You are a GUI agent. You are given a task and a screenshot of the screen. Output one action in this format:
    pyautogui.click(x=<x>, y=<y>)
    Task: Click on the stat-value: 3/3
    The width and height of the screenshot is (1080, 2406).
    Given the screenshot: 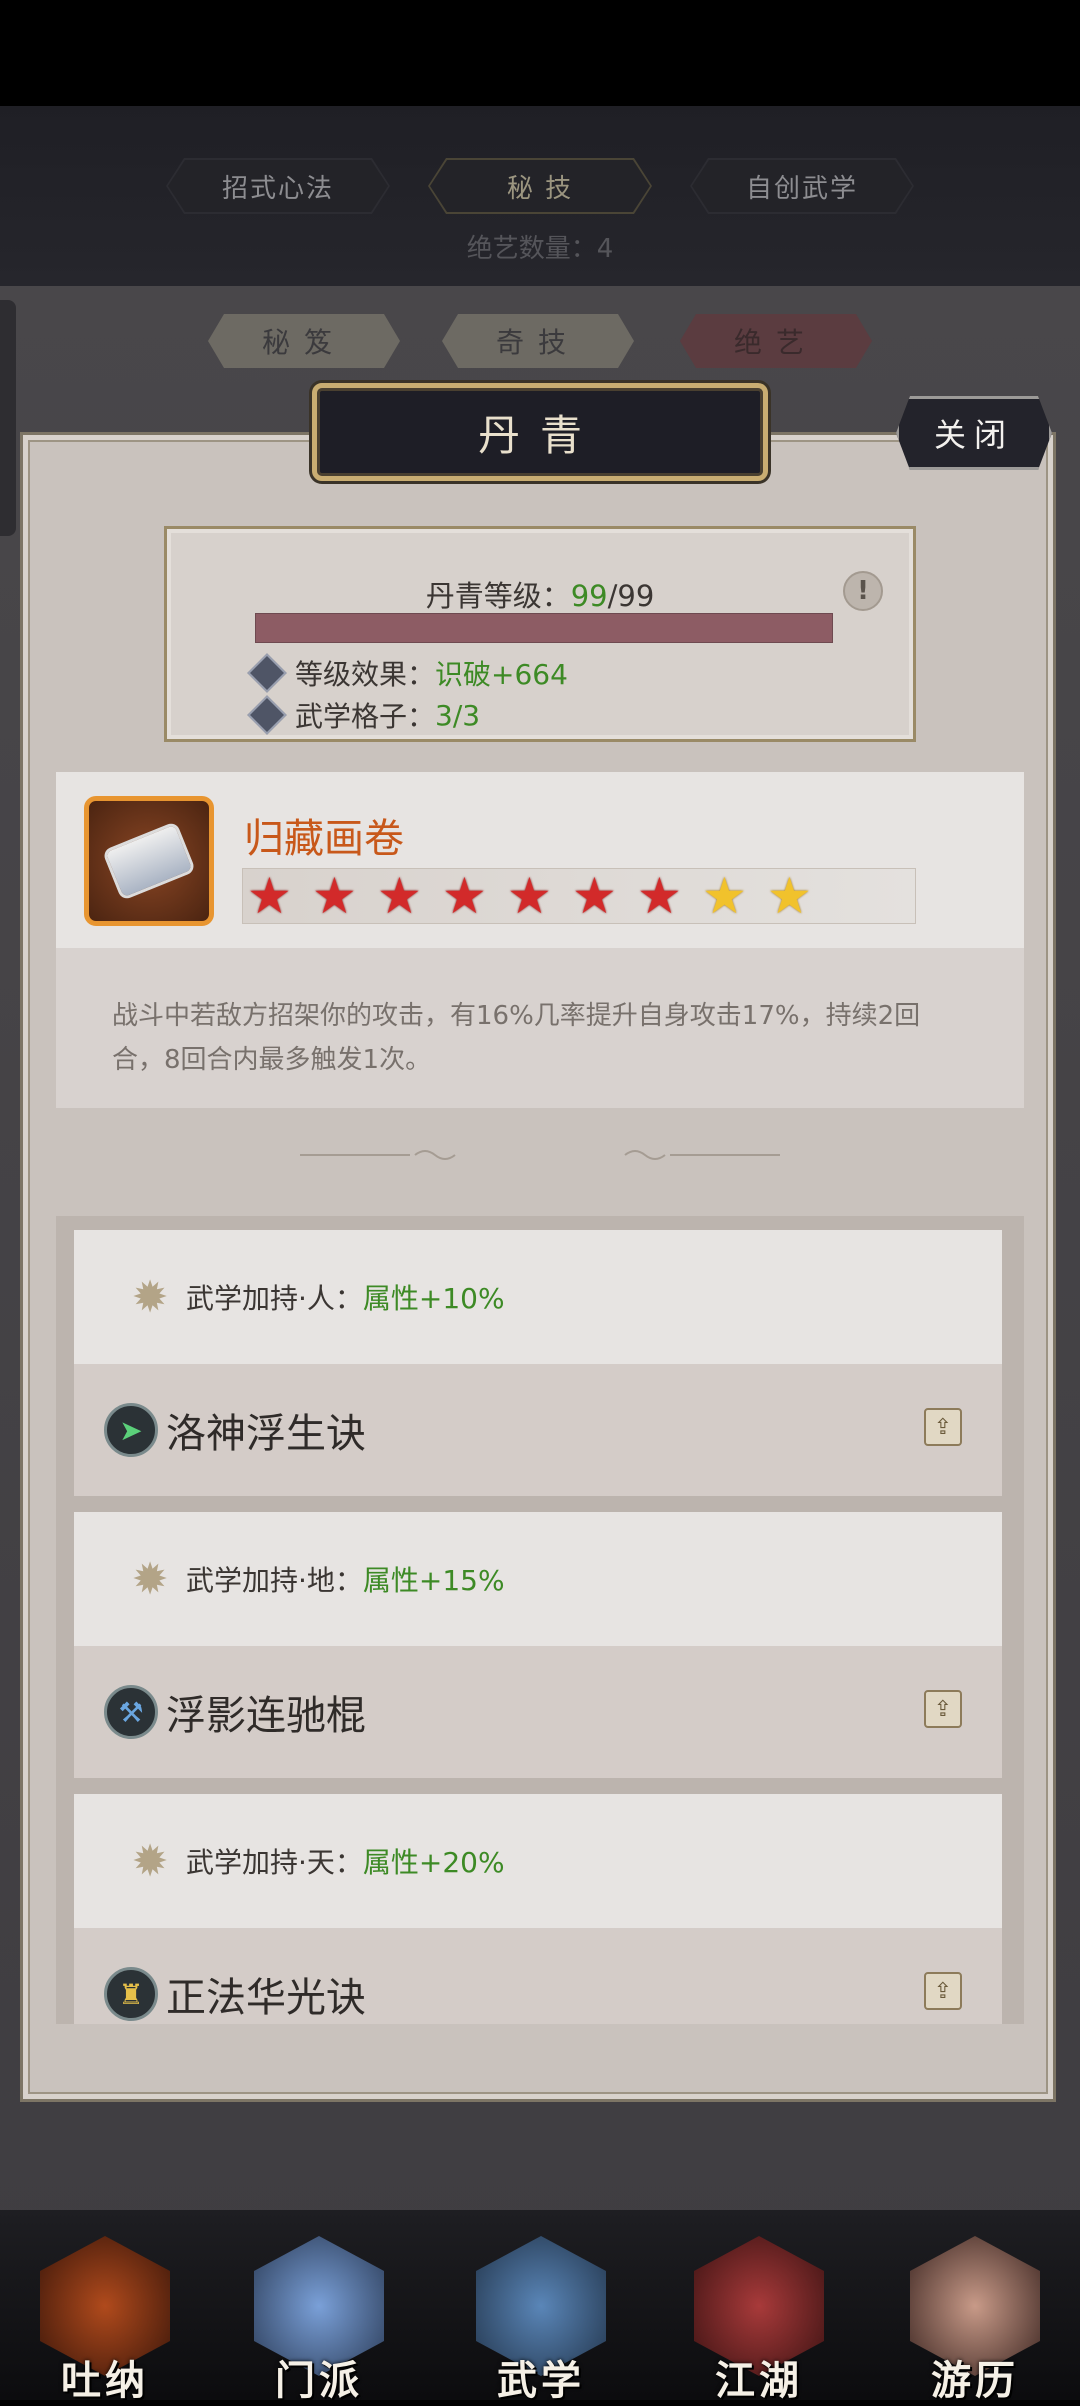 What is the action you would take?
    pyautogui.click(x=458, y=715)
    